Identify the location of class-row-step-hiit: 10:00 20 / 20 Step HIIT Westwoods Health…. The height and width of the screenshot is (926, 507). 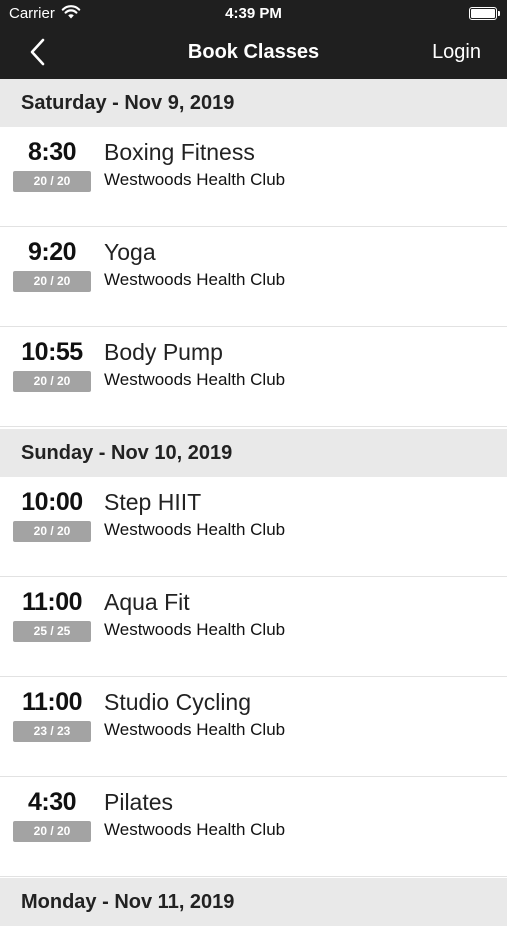
(253, 527).